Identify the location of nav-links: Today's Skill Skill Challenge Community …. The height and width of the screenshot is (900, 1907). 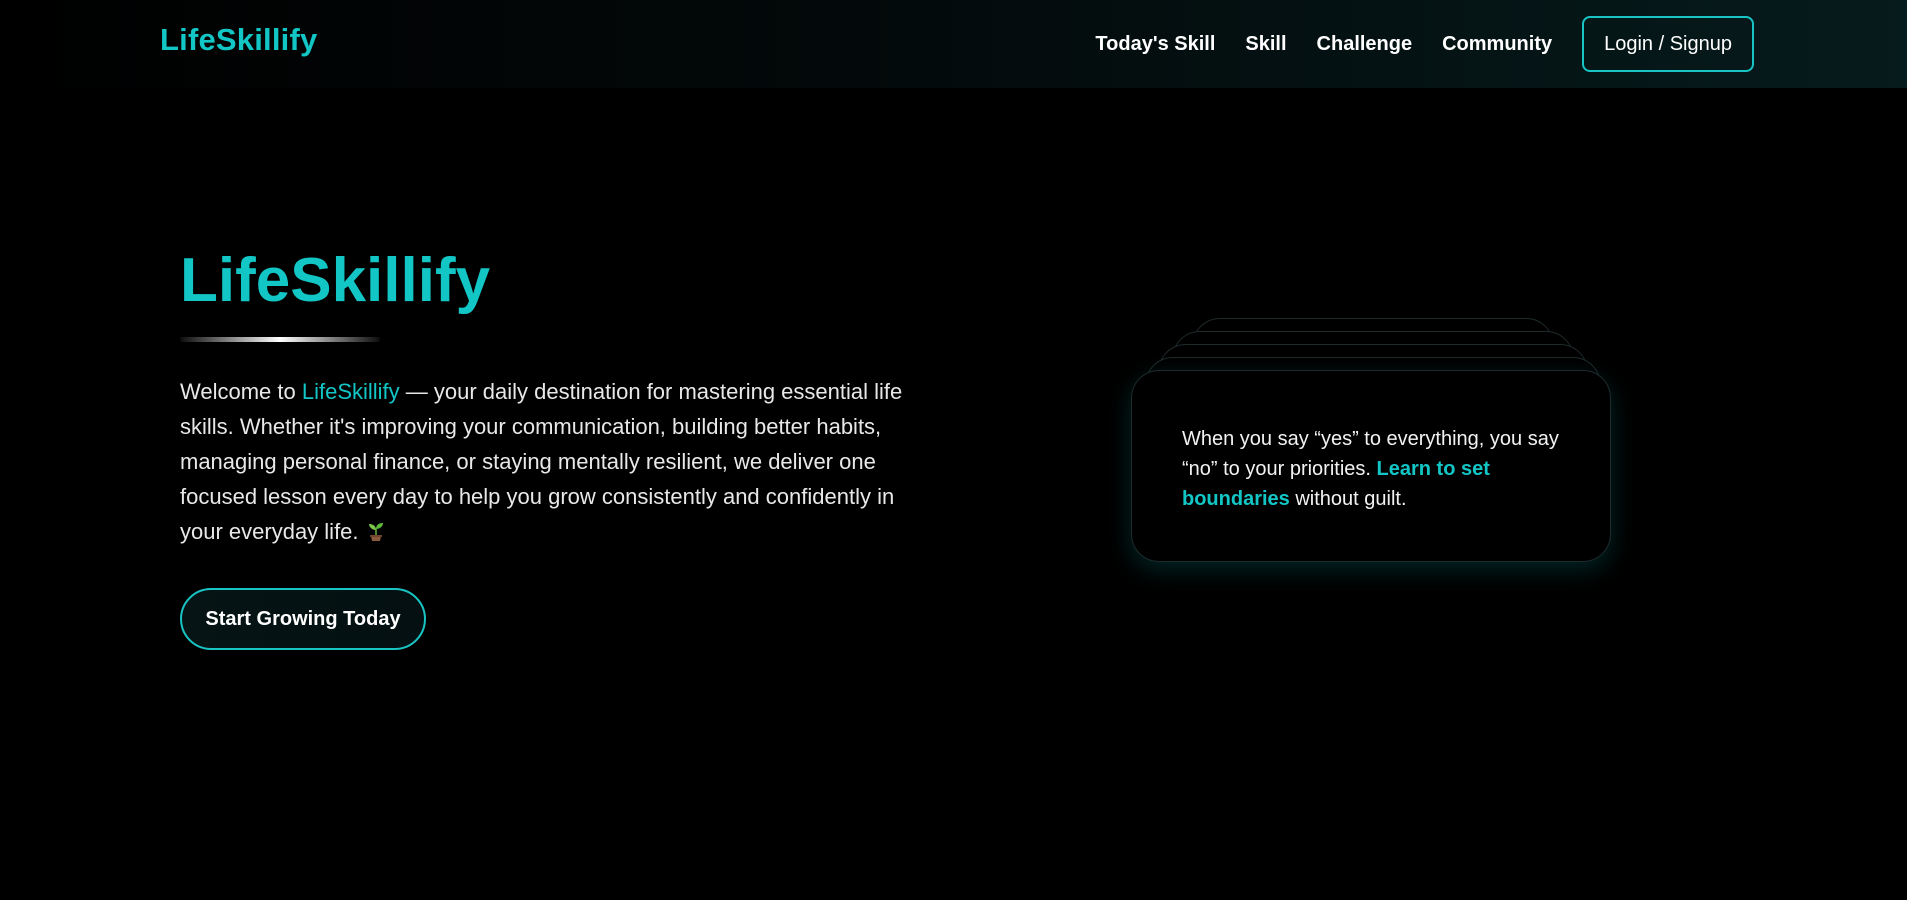
(1501, 44).